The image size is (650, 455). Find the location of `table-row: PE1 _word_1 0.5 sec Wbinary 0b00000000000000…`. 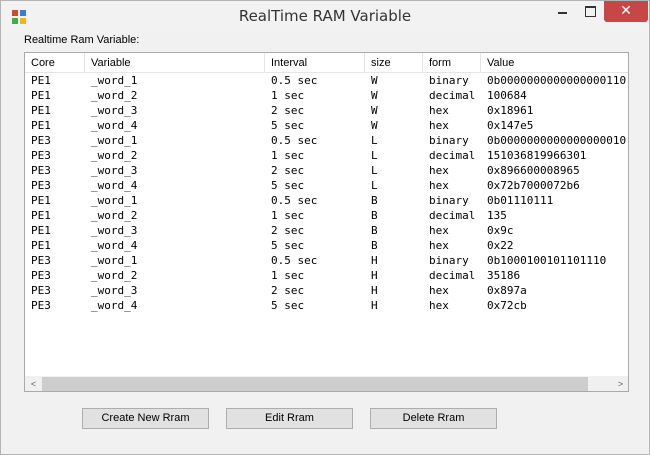

table-row: PE1 _word_1 0.5 sec Wbinary 0b00000000000000… is located at coordinates (326, 80).